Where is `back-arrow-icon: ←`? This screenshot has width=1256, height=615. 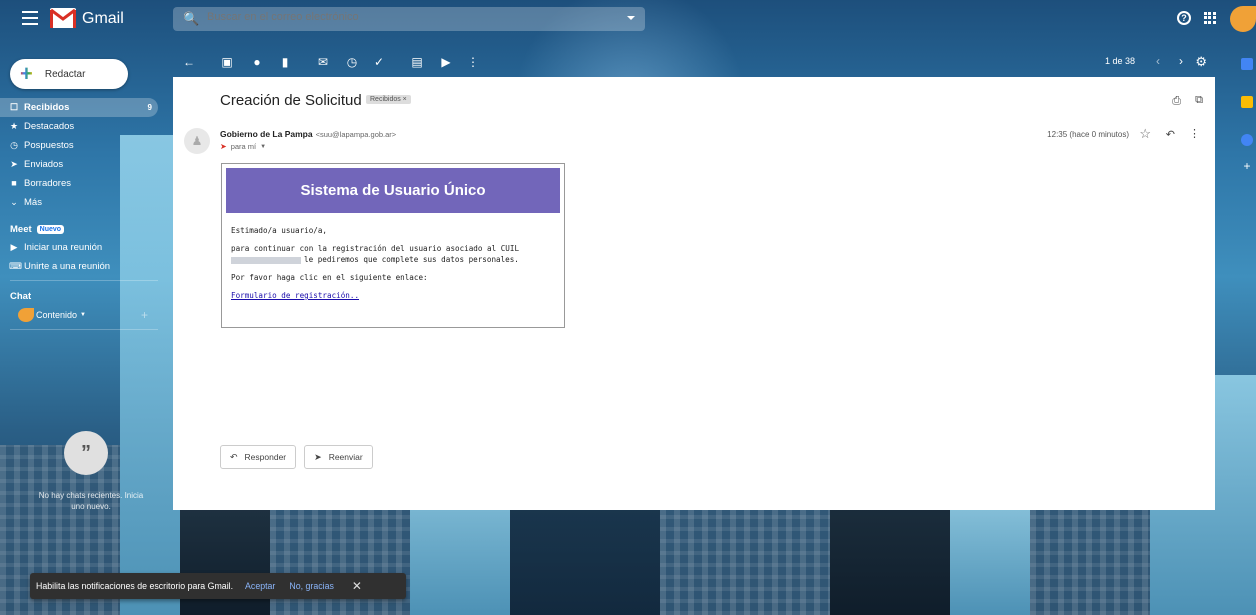 back-arrow-icon: ← is located at coordinates (189, 62).